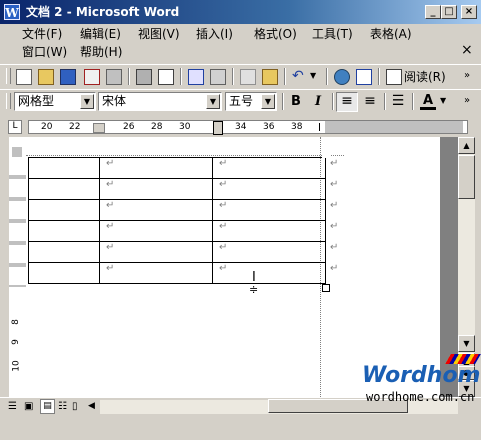 This screenshot has width=481, height=440. What do you see at coordinates (55, 101) in the screenshot?
I see `style-combo: 网格型 ▼` at bounding box center [55, 101].